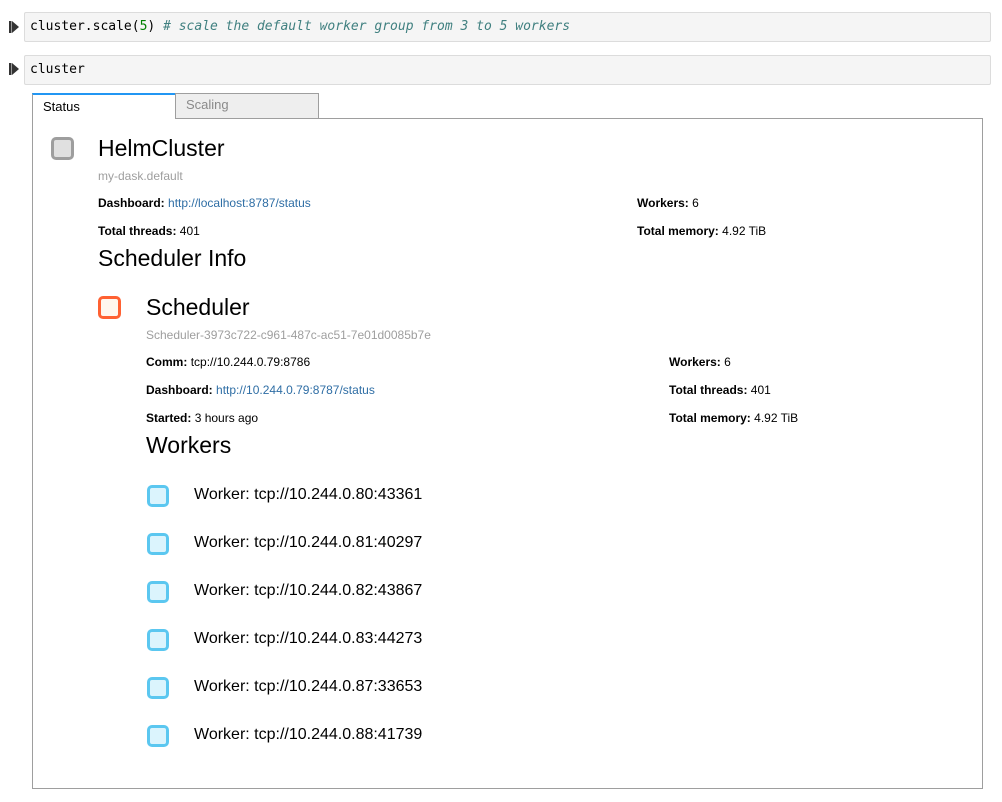  Describe the element at coordinates (710, 418) in the screenshot. I see `scheduler-memory-label: Total memory:` at that location.